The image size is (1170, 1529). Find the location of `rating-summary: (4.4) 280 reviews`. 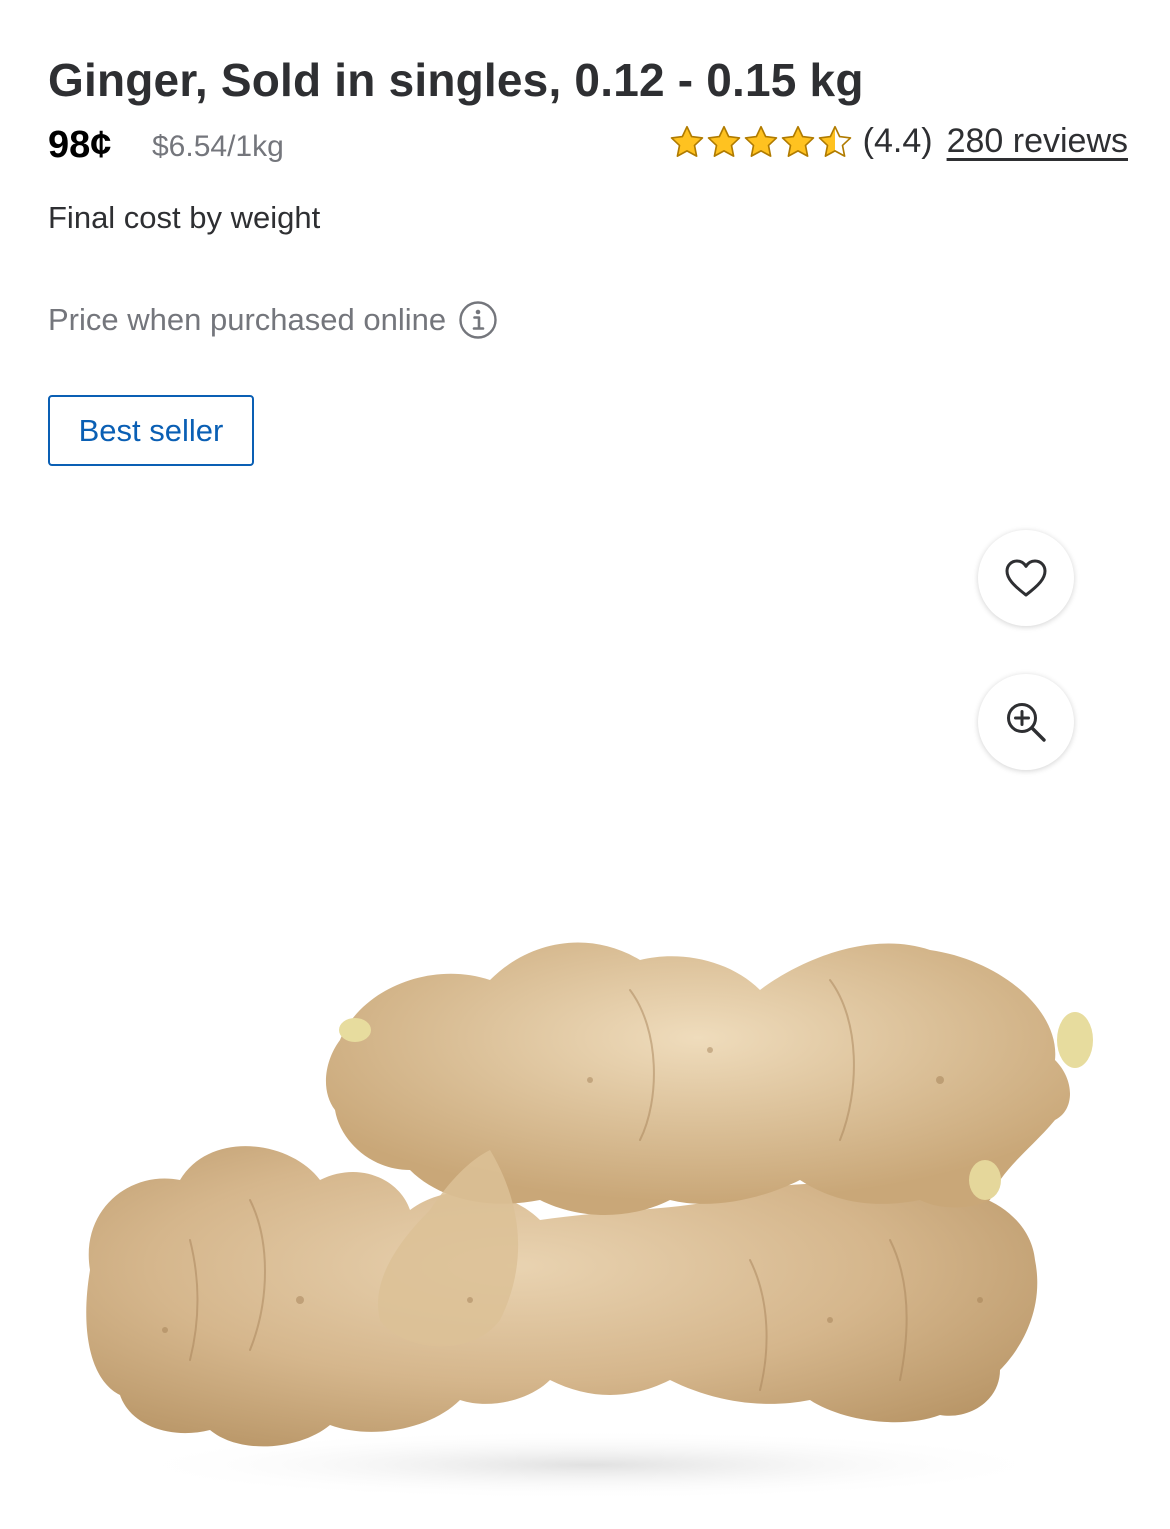

rating-summary: (4.4) 280 reviews is located at coordinates (898, 141).